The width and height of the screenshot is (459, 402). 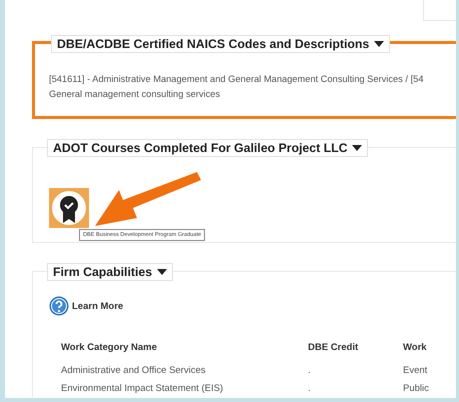 What do you see at coordinates (109, 348) in the screenshot?
I see `column-header: Work Category Name` at bounding box center [109, 348].